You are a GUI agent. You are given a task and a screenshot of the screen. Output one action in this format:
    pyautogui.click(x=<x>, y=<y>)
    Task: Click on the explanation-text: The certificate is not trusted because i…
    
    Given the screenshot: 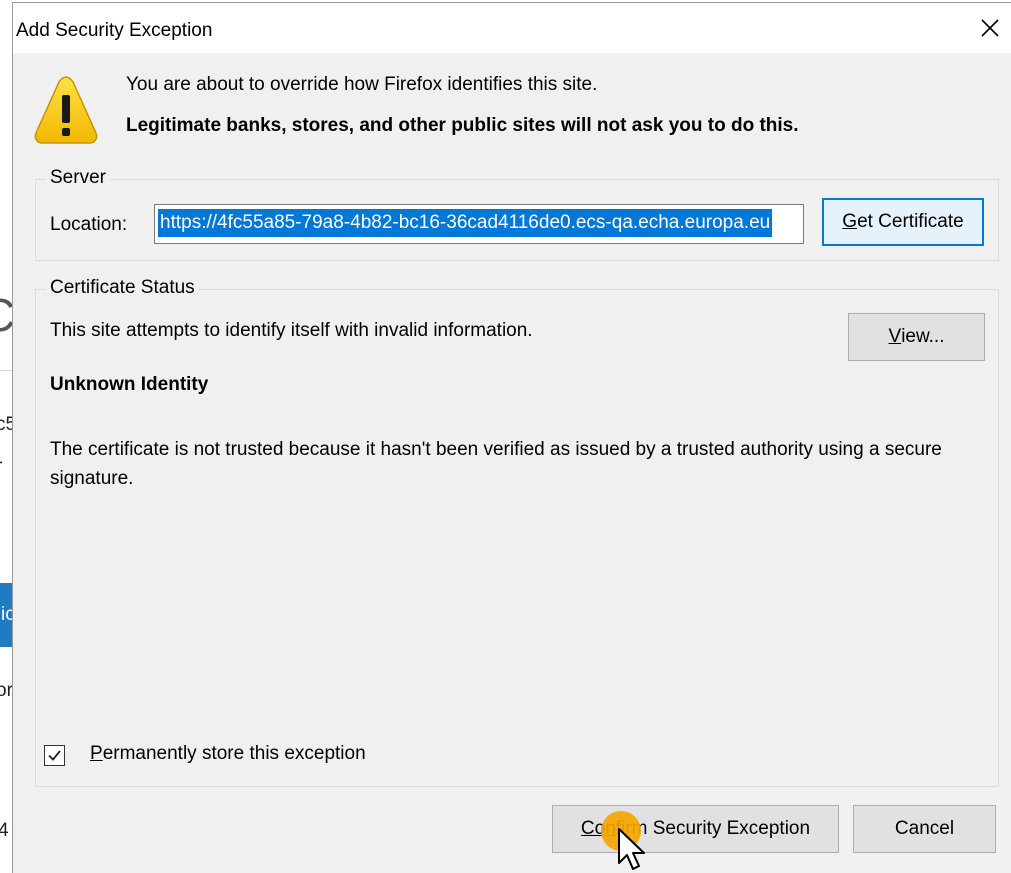 What is the action you would take?
    pyautogui.click(x=496, y=464)
    